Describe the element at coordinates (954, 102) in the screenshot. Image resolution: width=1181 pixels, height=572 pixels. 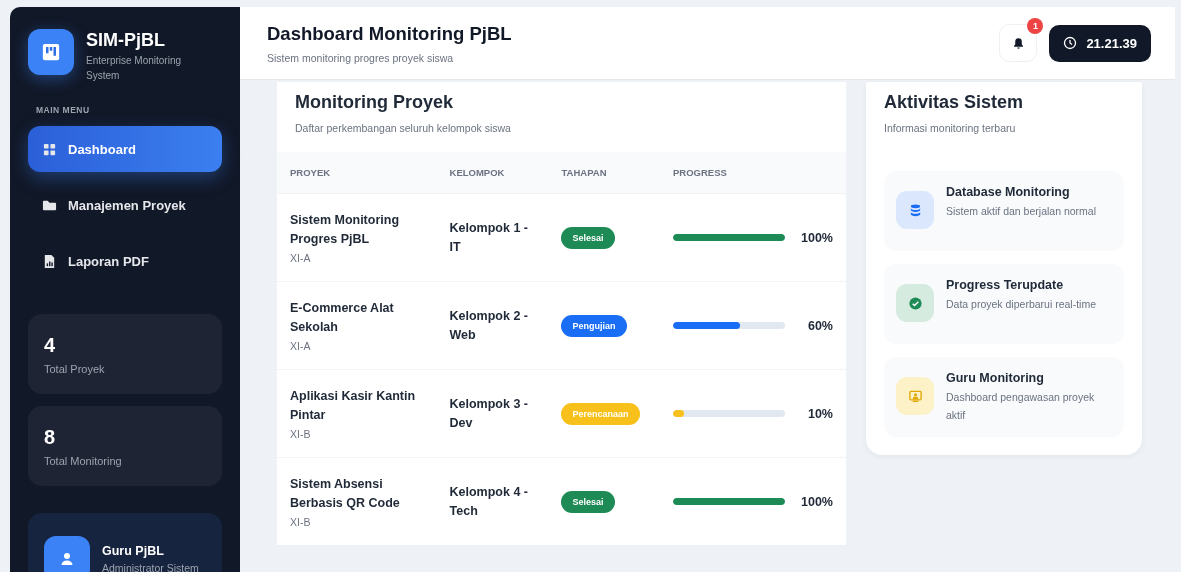
I see `card-title: Aktivitas Sistem` at that location.